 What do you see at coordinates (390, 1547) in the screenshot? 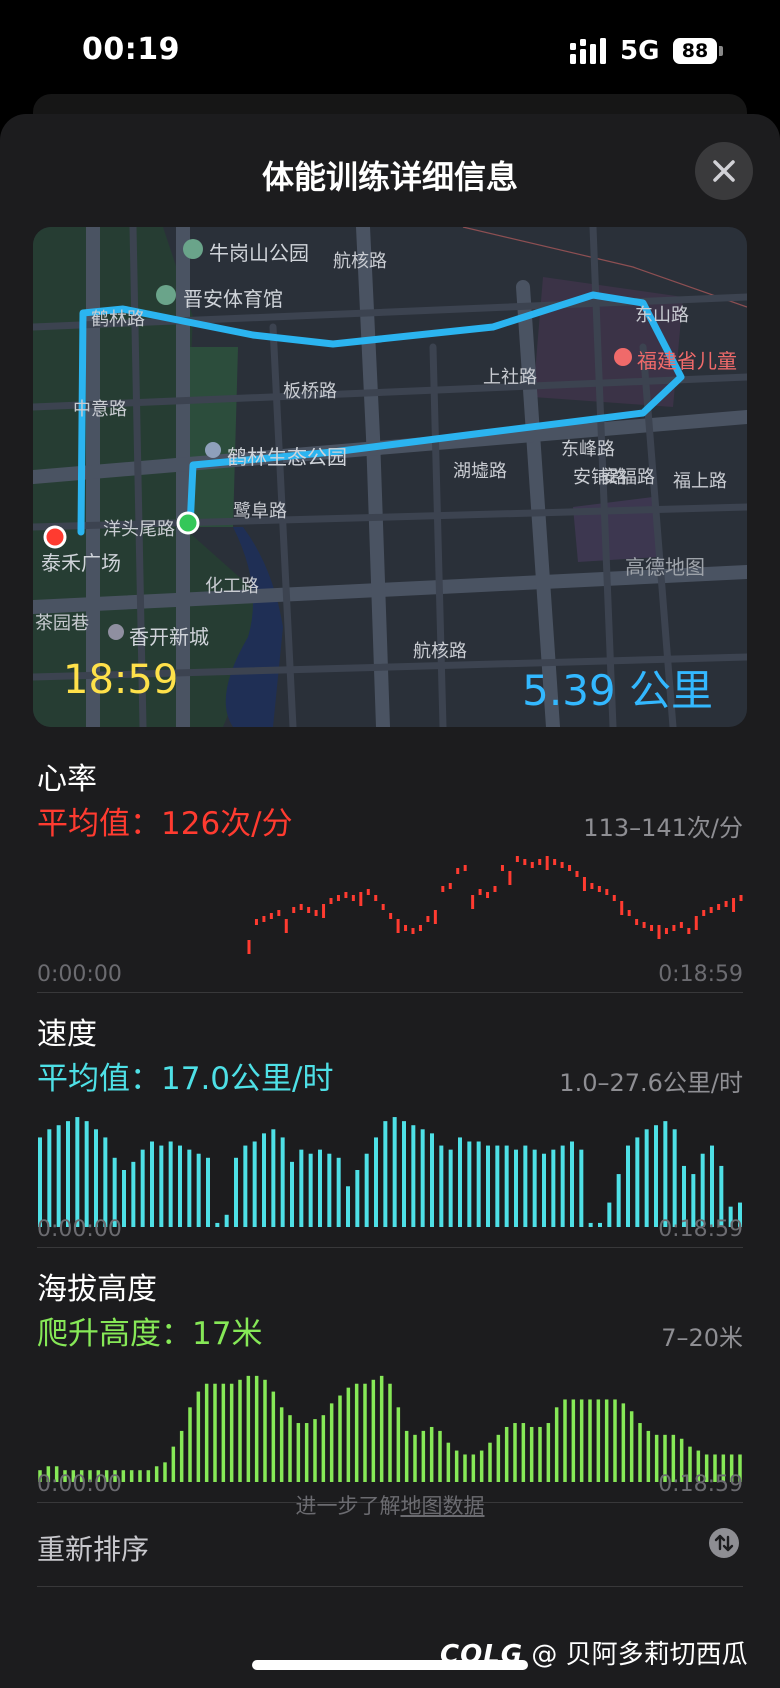
I see `reorder-row: 重新排序` at bounding box center [390, 1547].